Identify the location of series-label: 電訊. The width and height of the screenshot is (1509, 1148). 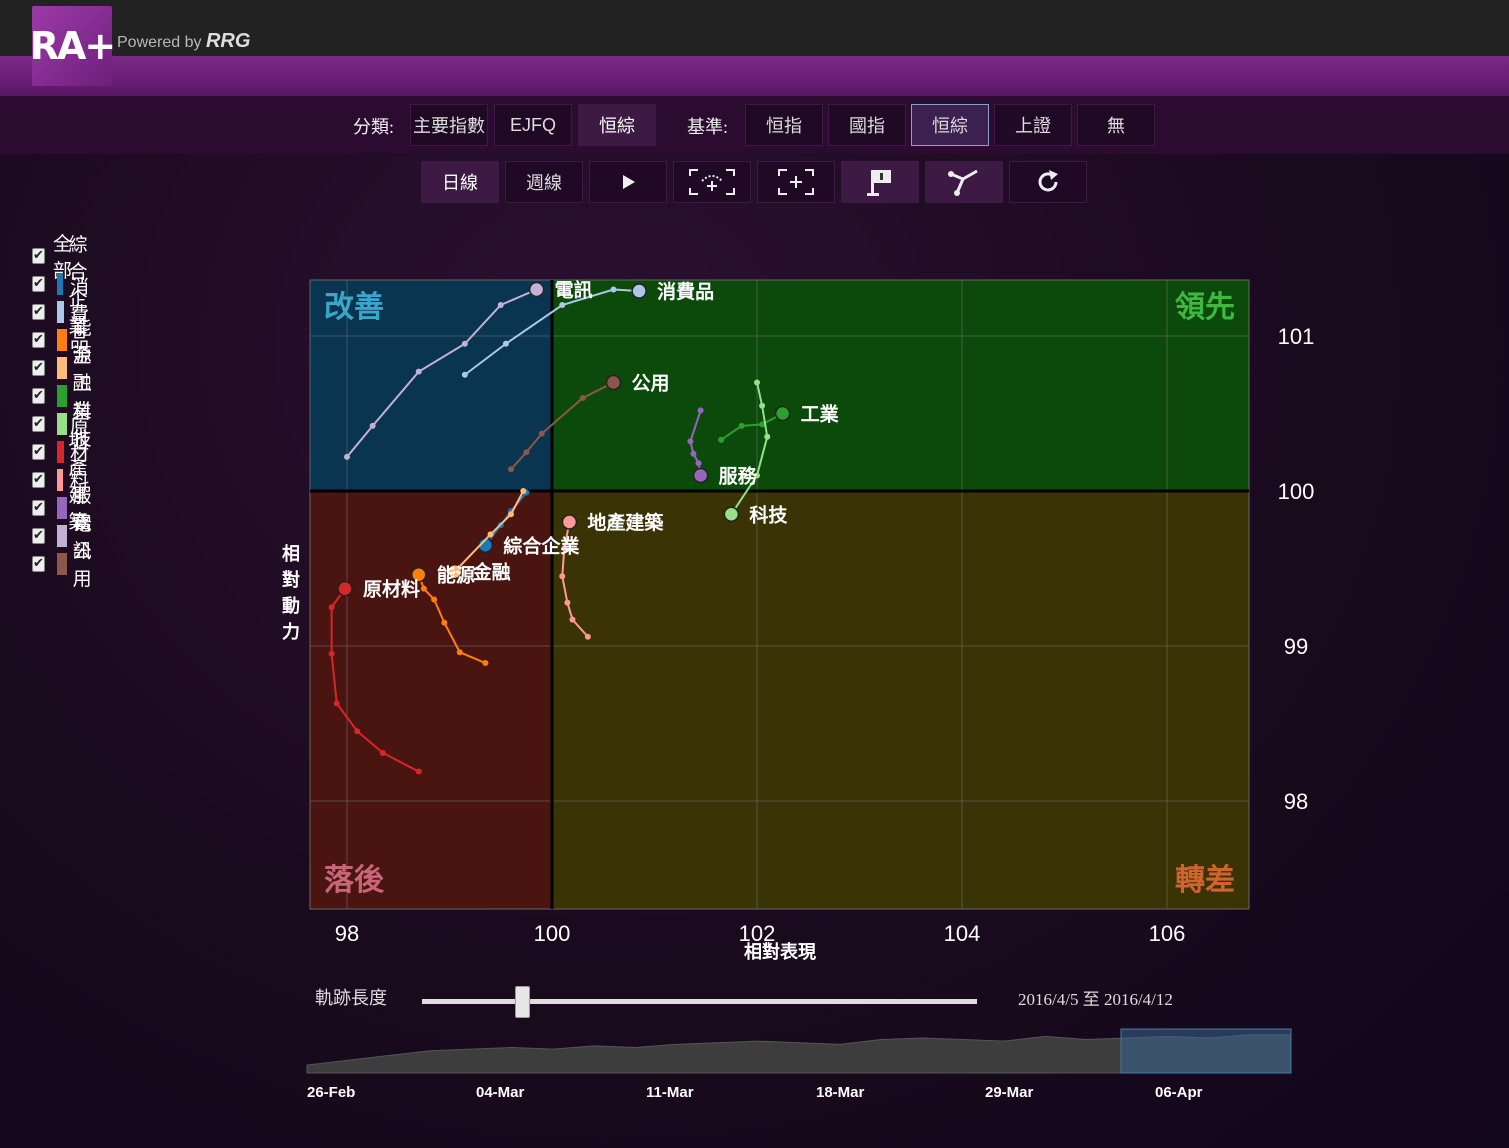
(574, 290).